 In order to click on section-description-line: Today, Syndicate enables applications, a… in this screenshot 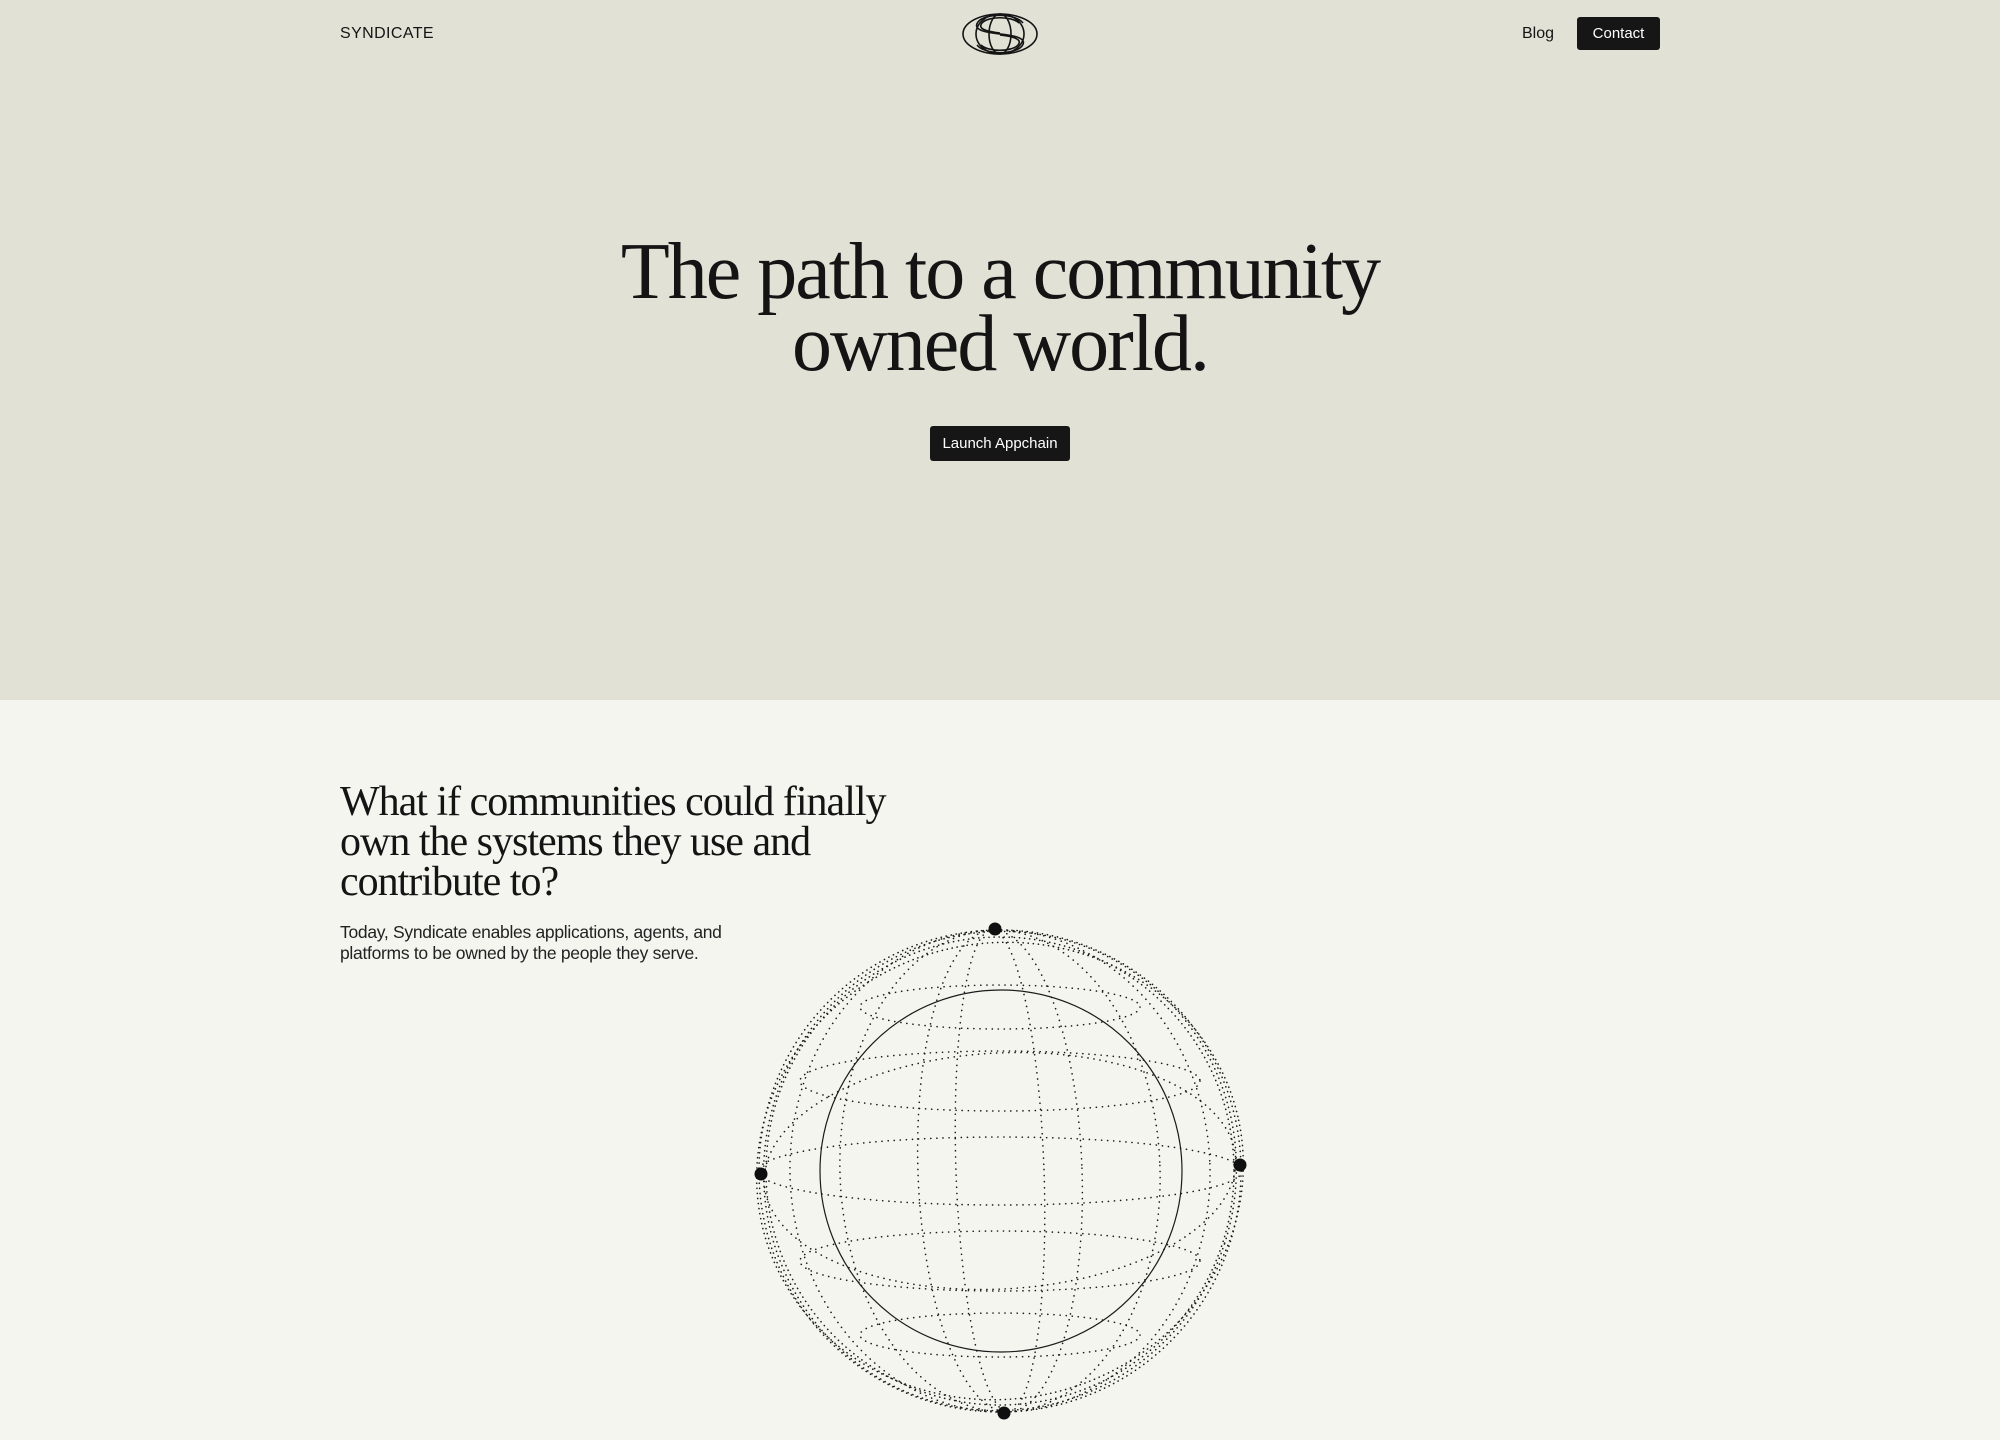, I will do `click(531, 932)`.